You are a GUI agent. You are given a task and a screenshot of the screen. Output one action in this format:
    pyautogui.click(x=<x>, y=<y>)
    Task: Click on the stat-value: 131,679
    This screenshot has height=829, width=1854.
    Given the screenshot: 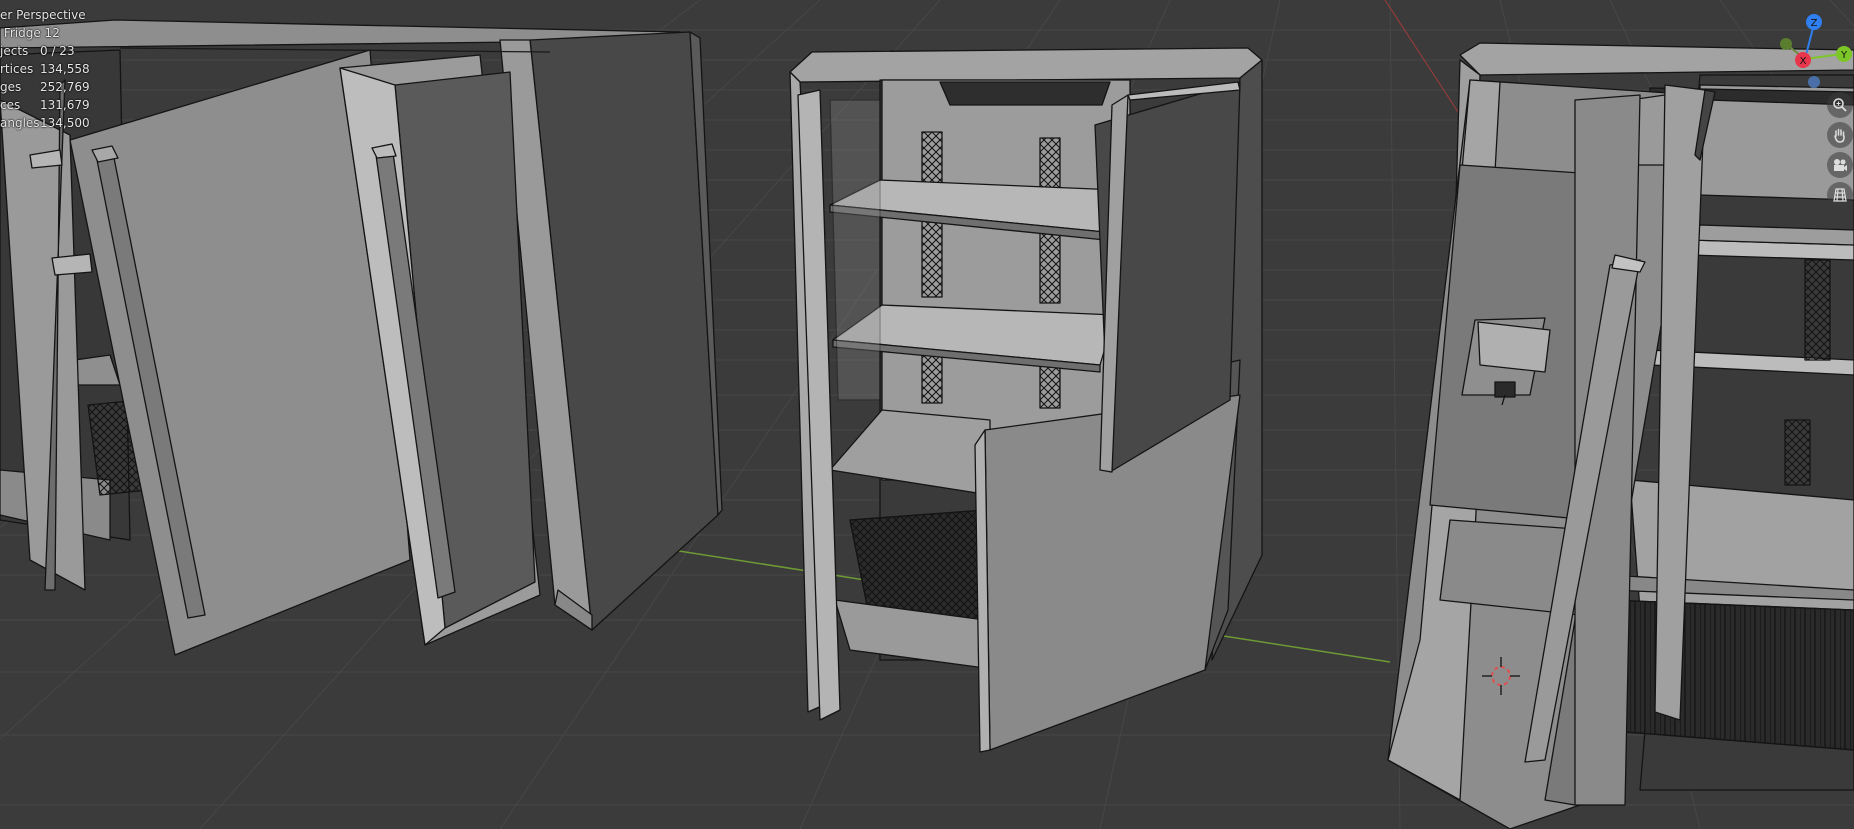 What is the action you would take?
    pyautogui.click(x=65, y=105)
    